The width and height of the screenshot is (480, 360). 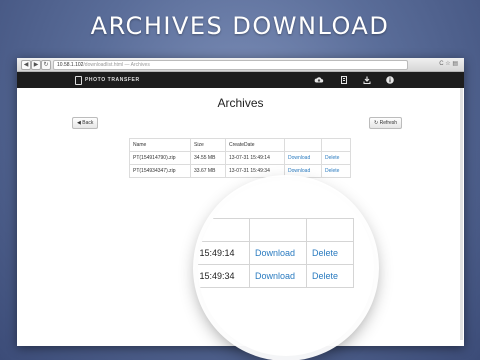 What do you see at coordinates (344, 80) in the screenshot?
I see `archive-icon` at bounding box center [344, 80].